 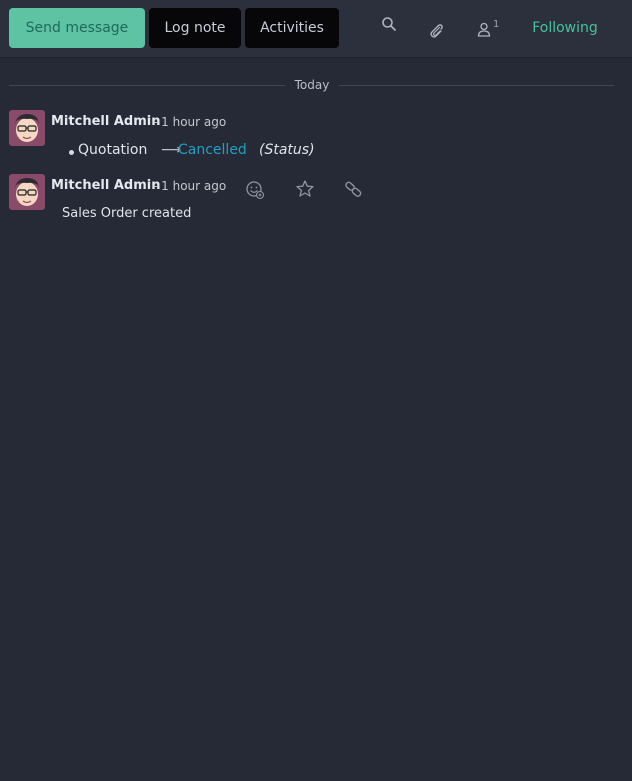 I want to click on search-button, so click(x=390, y=24).